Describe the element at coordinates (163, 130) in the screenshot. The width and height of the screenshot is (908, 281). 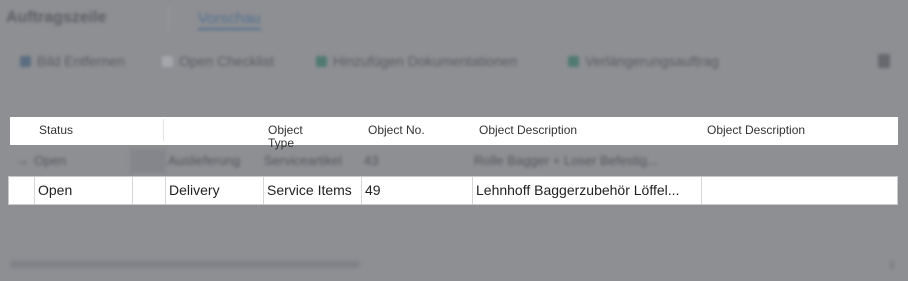
I see `header-divider` at that location.